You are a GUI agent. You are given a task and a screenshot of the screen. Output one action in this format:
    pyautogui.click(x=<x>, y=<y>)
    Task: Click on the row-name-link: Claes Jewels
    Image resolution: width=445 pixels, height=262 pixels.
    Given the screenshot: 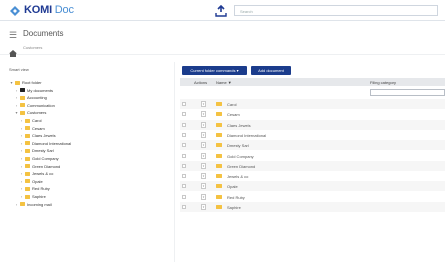 What is the action you would take?
    pyautogui.click(x=239, y=125)
    